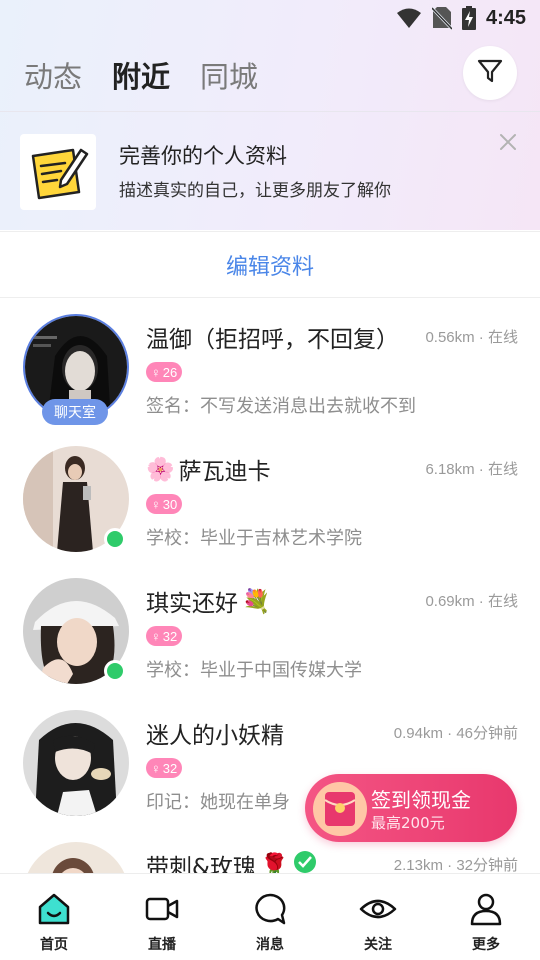 Image resolution: width=540 pixels, height=960 pixels. I want to click on edit-profile-button: 编辑资料, so click(270, 264).